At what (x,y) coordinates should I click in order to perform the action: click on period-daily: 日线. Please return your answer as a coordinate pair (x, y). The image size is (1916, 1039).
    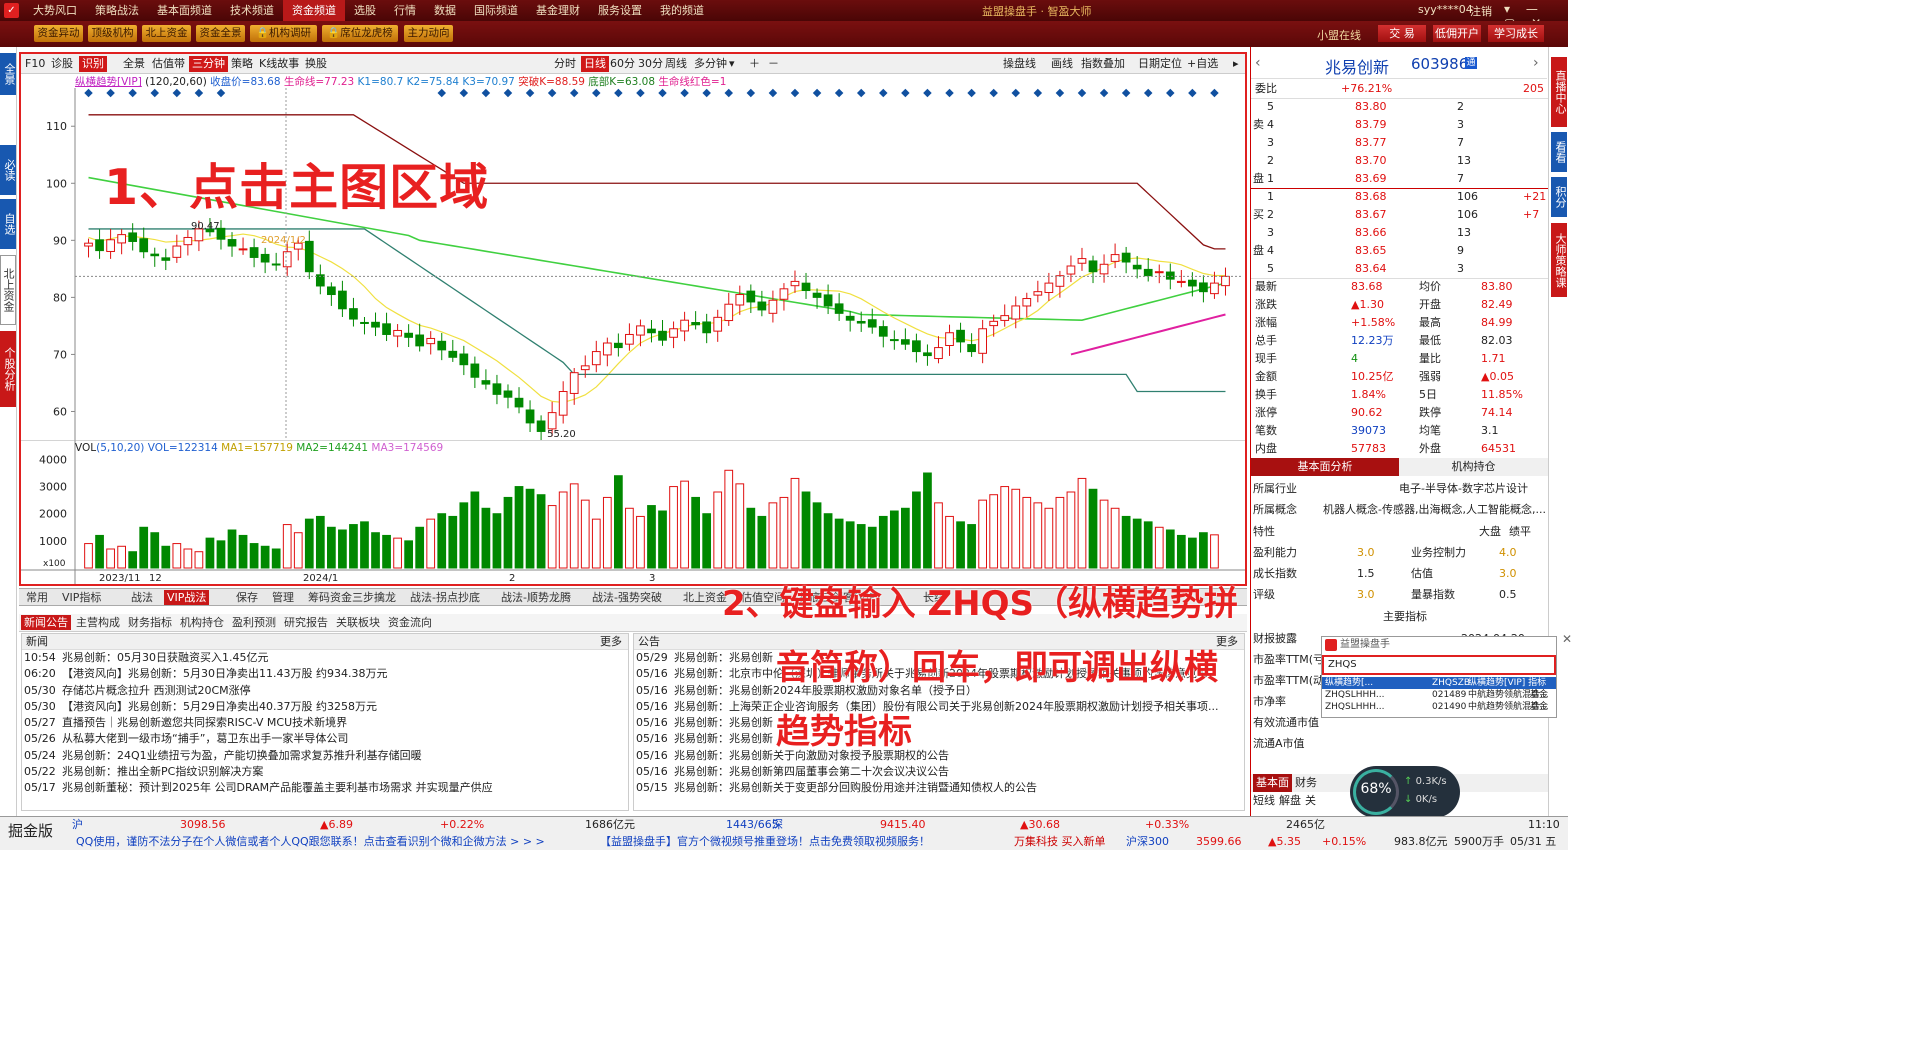
    Looking at the image, I should click on (595, 64).